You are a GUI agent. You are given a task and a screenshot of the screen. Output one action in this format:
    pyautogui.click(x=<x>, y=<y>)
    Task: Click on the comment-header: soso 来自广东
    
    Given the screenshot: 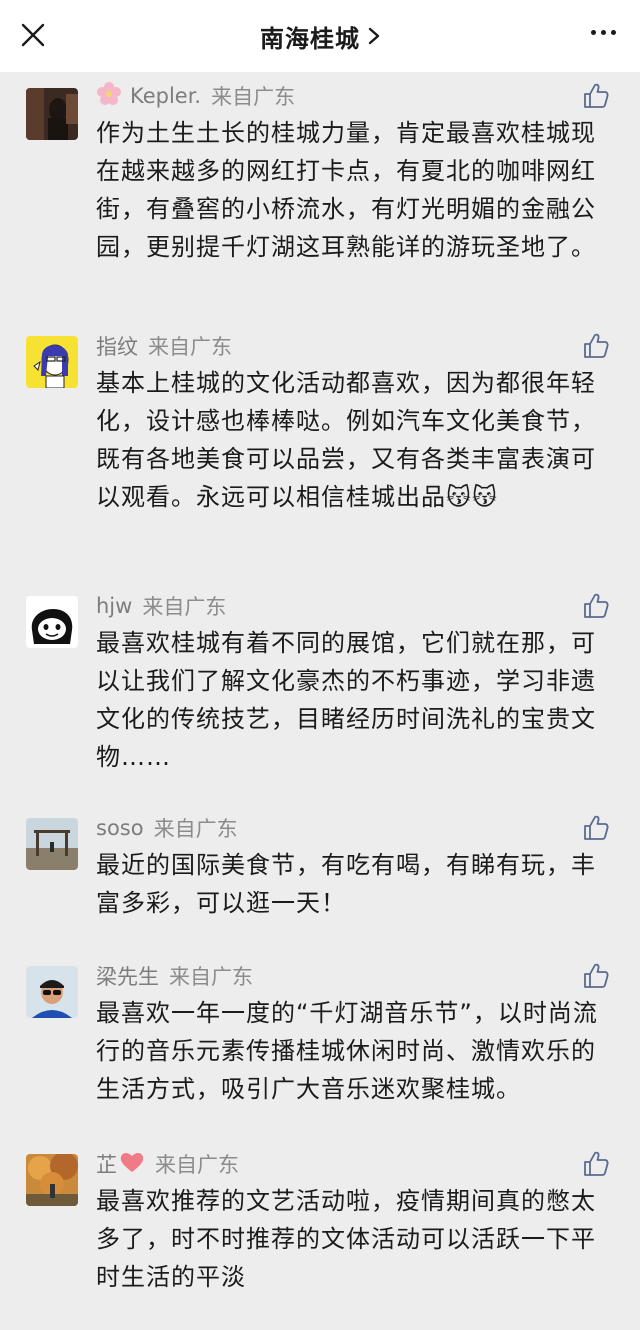 What is the action you would take?
    pyautogui.click(x=353, y=828)
    